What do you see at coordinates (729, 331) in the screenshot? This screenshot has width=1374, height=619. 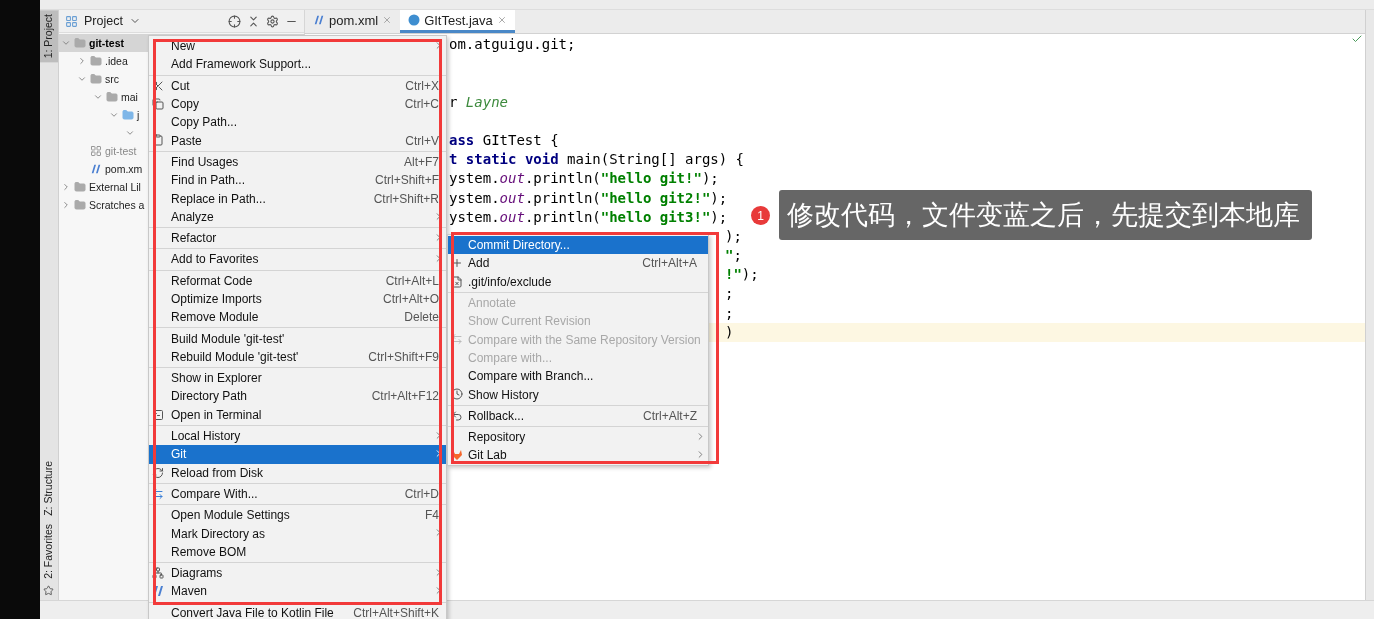 I see `code-line: )` at bounding box center [729, 331].